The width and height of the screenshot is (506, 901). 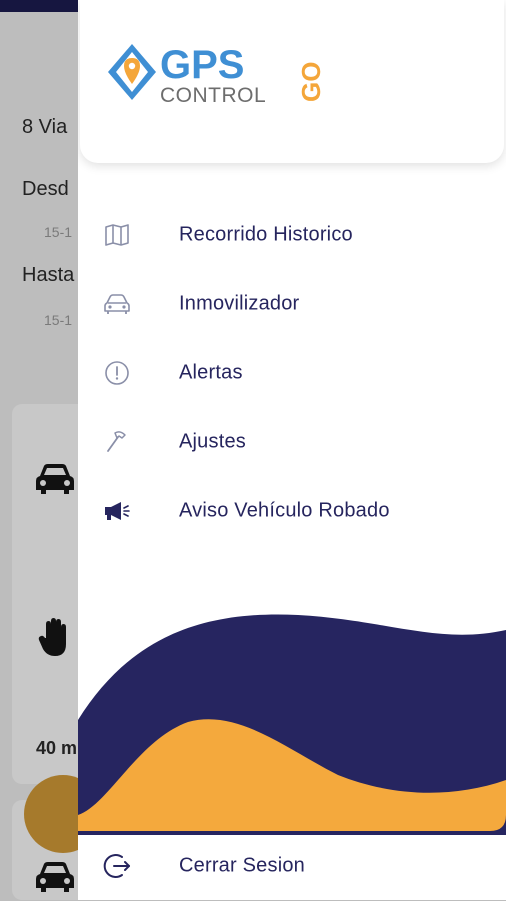 I want to click on menu-item-label: Alertas, so click(x=211, y=372).